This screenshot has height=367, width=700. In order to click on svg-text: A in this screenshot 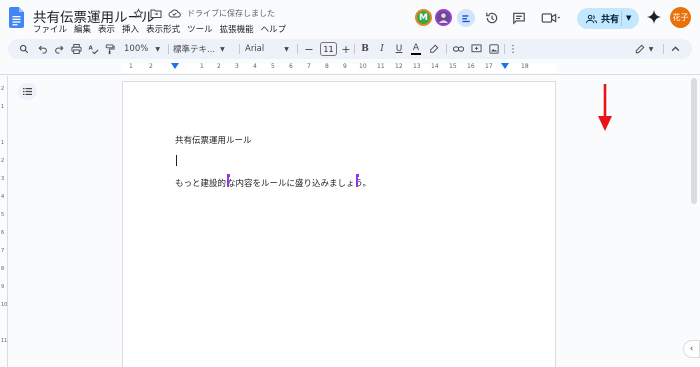, I will do `click(90, 48)`.